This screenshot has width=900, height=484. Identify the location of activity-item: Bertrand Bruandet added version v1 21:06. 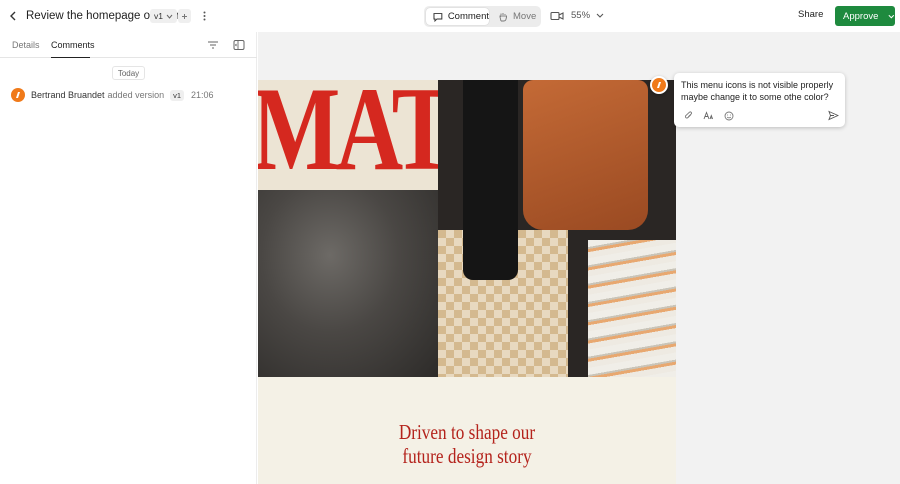
(112, 95).